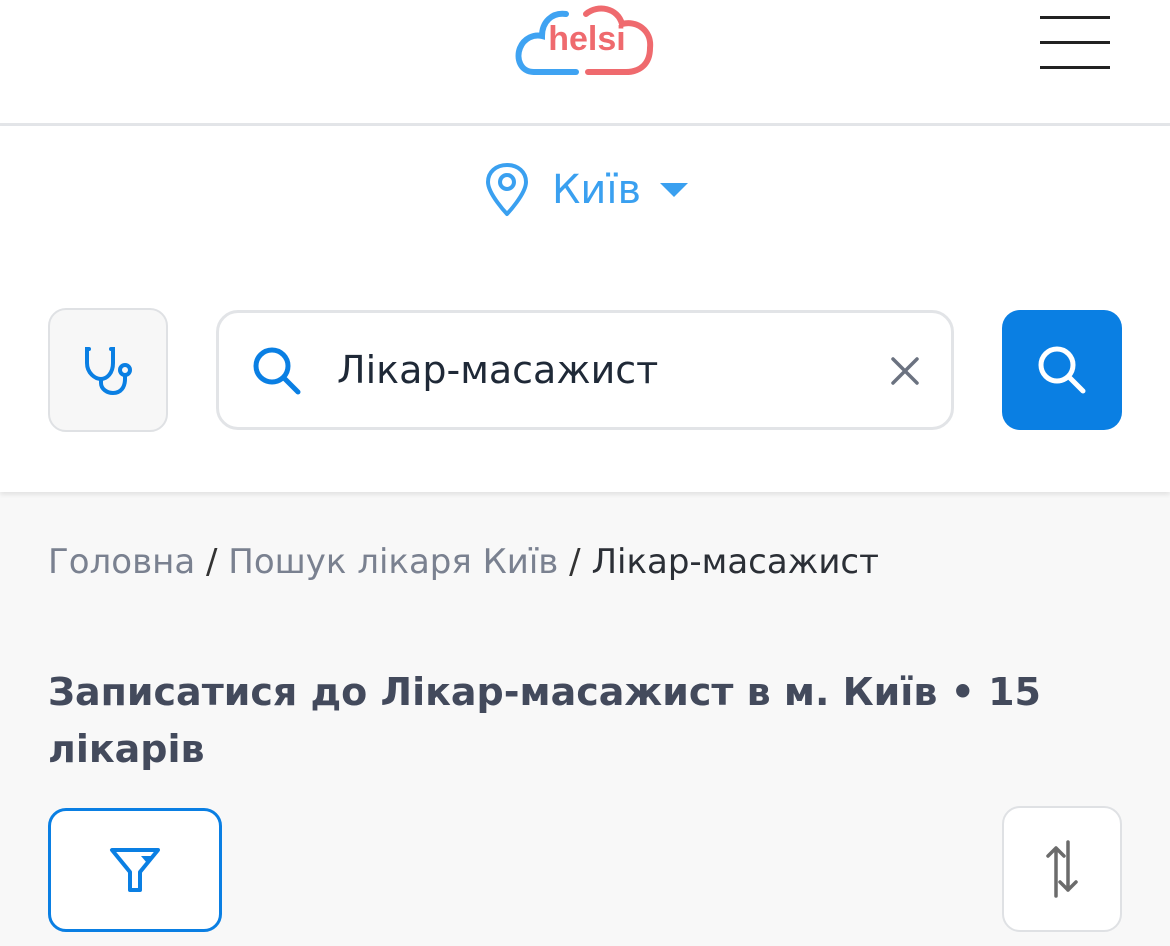 Image resolution: width=1170 pixels, height=946 pixels. I want to click on filter-funnel-icon, so click(135, 870).